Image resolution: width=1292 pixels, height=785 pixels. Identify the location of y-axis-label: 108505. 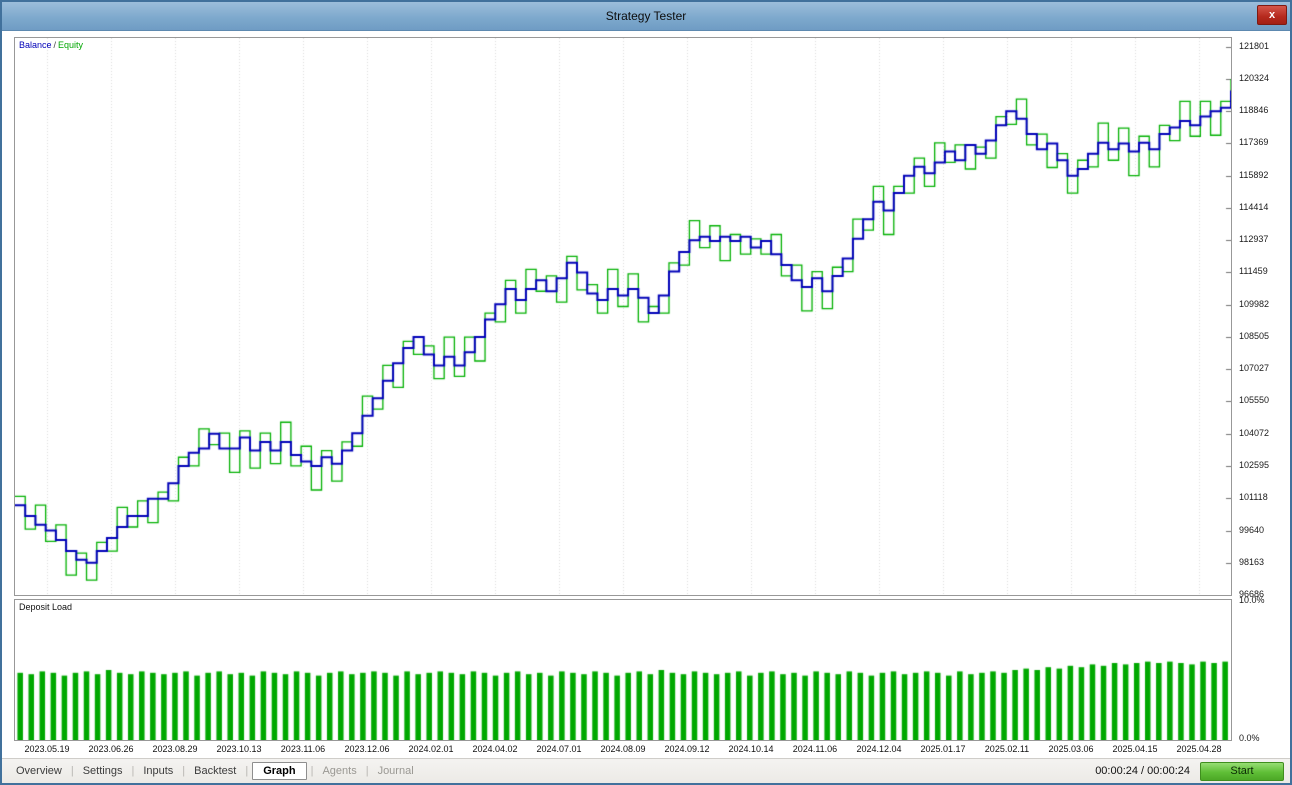
(1254, 336).